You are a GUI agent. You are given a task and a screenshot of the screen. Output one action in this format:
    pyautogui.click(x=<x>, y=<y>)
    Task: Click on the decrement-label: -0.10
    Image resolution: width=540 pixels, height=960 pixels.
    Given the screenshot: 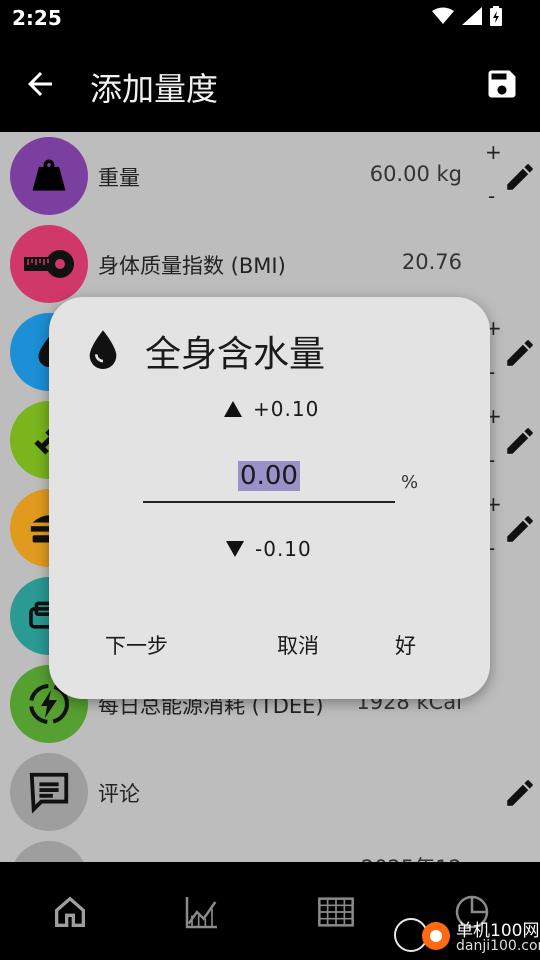 What is the action you would take?
    pyautogui.click(x=283, y=549)
    